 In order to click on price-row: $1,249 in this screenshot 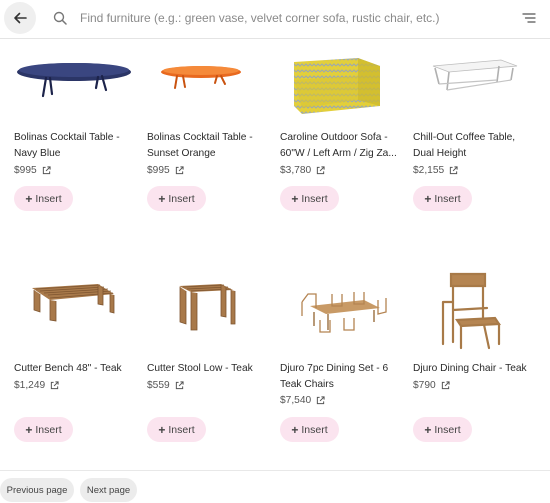, I will do `click(36, 385)`.